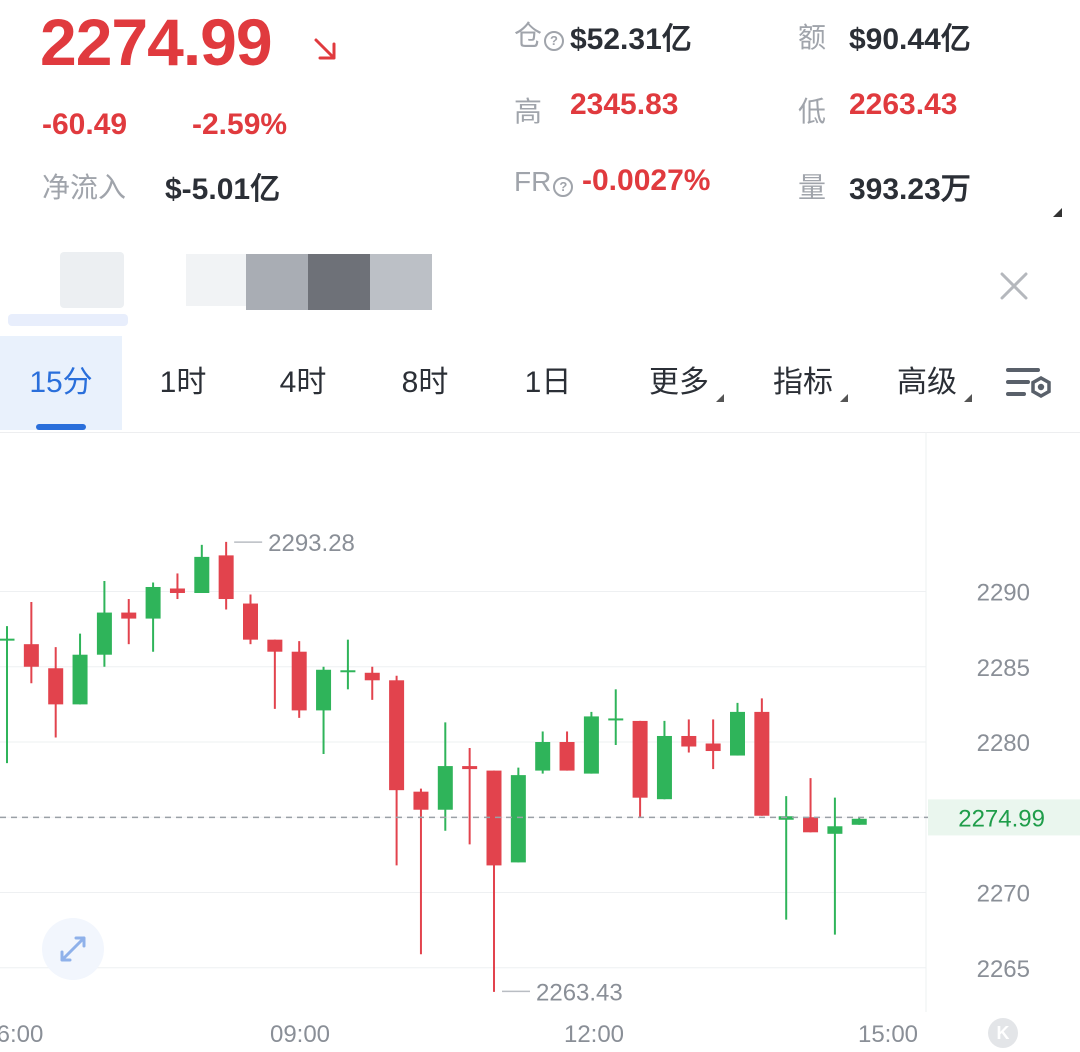 The height and width of the screenshot is (1052, 1080). Describe the element at coordinates (631, 39) in the screenshot. I see `open-interest-value: $52.31亿` at that location.